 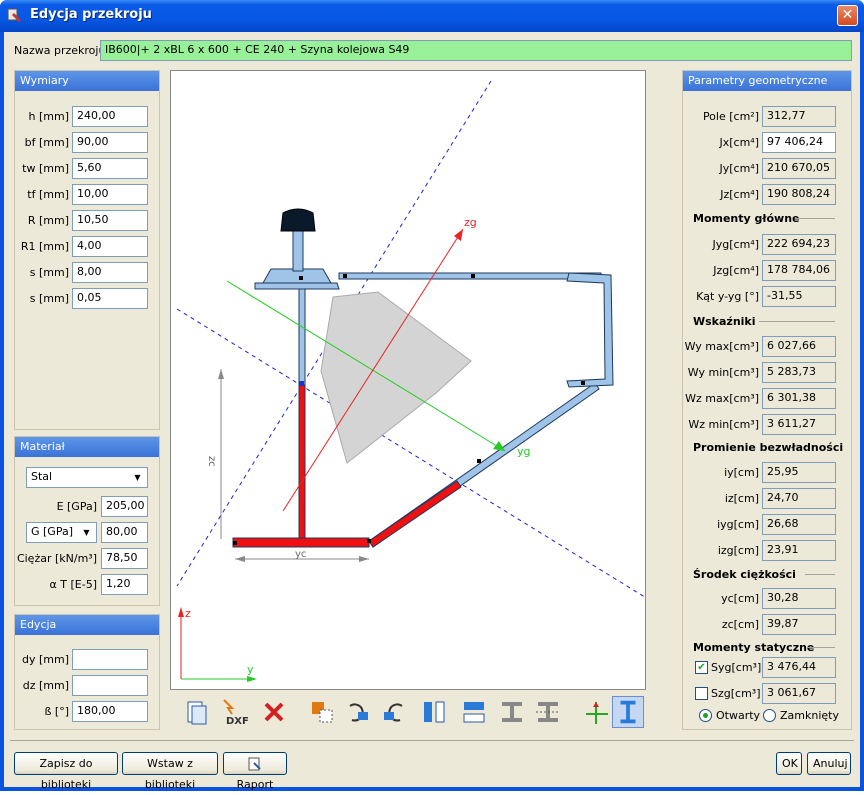 What do you see at coordinates (847, 15) in the screenshot?
I see `close-button: ✕` at bounding box center [847, 15].